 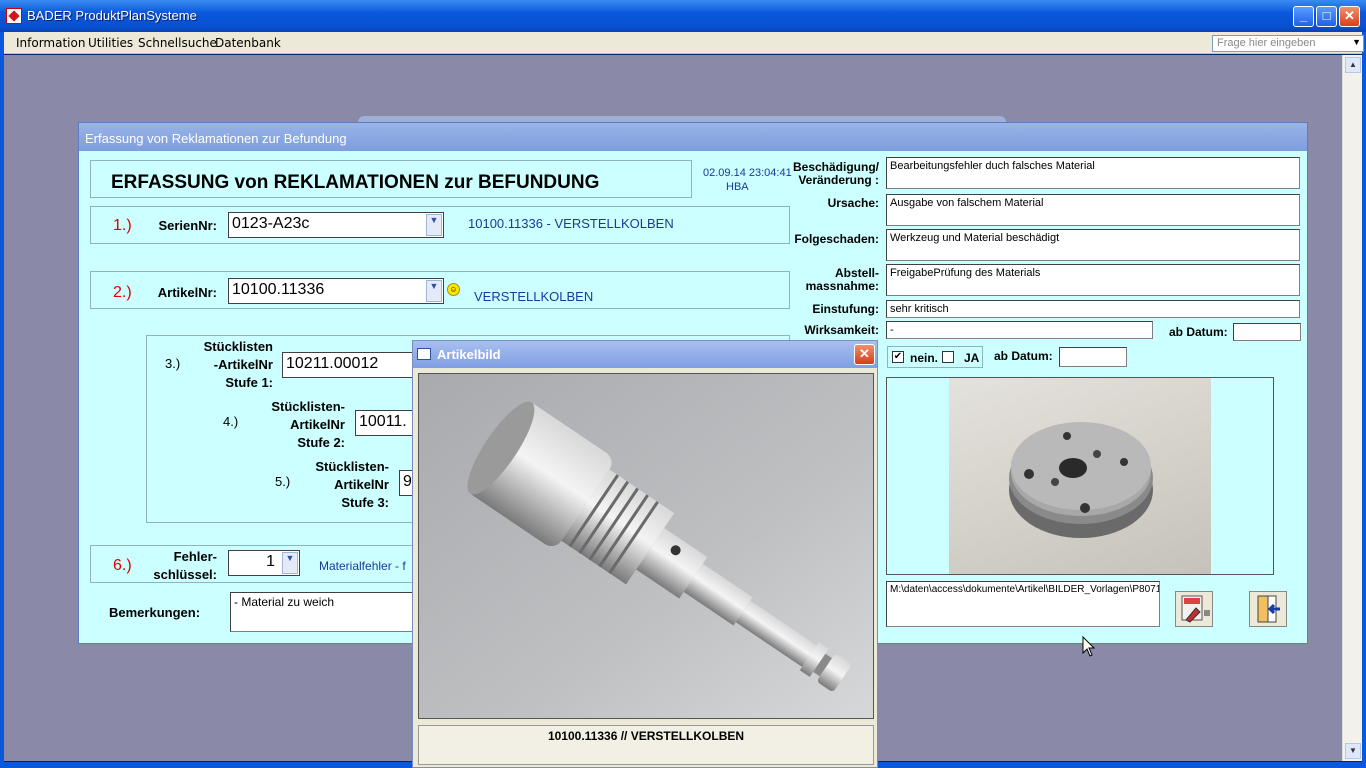 I want to click on piston-photo-icon, so click(x=646, y=546).